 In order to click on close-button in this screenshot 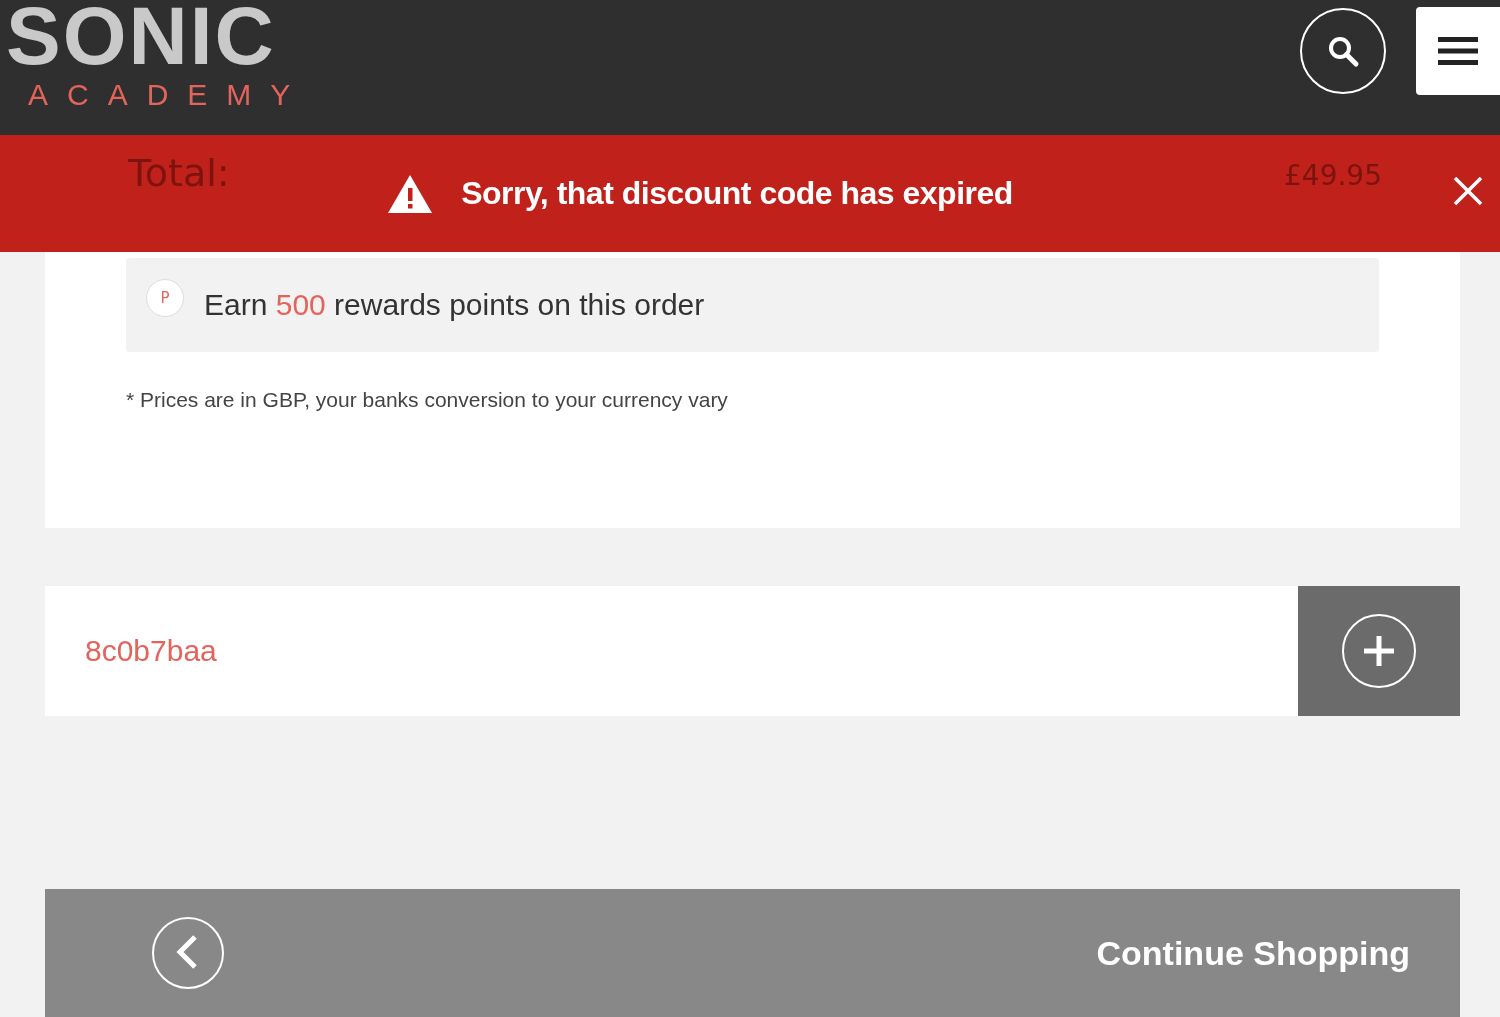, I will do `click(1468, 191)`.